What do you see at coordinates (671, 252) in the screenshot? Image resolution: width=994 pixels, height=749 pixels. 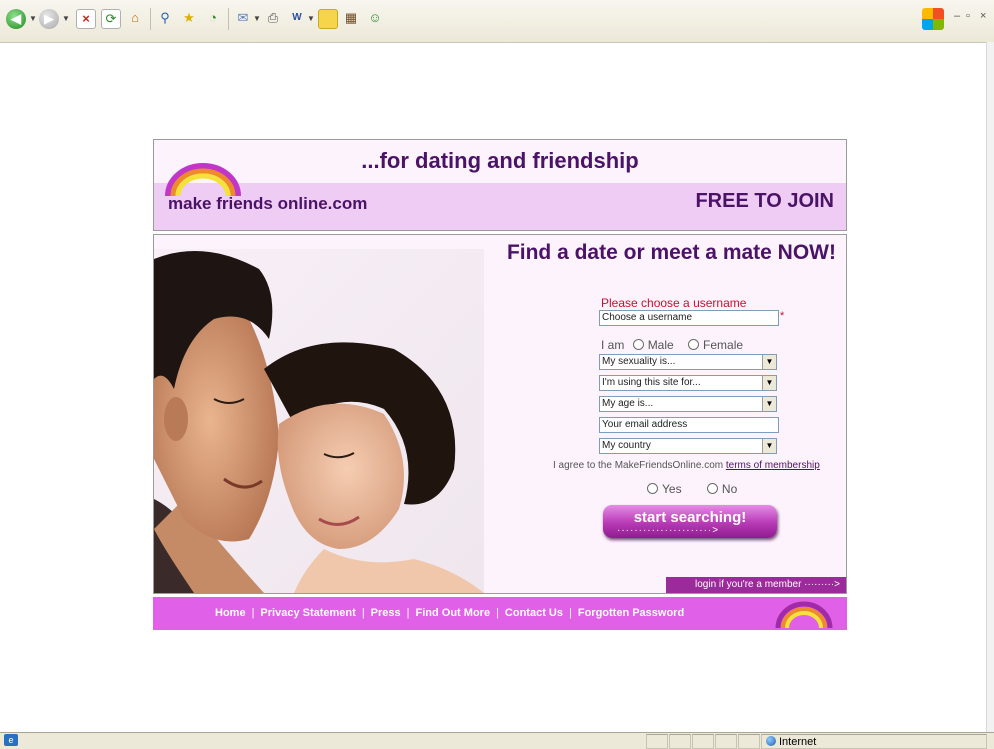 I see `page-headline: Find a date or meet a mate NOW!` at bounding box center [671, 252].